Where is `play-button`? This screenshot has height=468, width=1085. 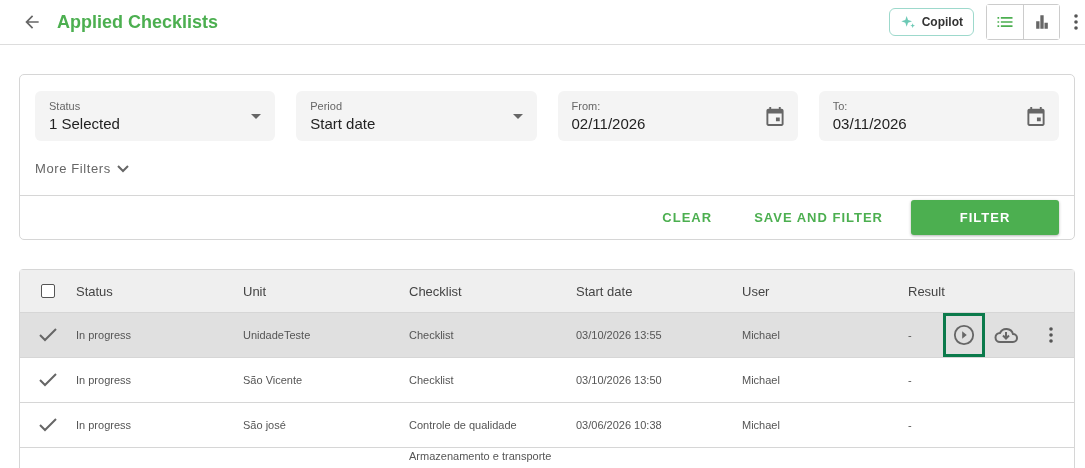 play-button is located at coordinates (964, 335).